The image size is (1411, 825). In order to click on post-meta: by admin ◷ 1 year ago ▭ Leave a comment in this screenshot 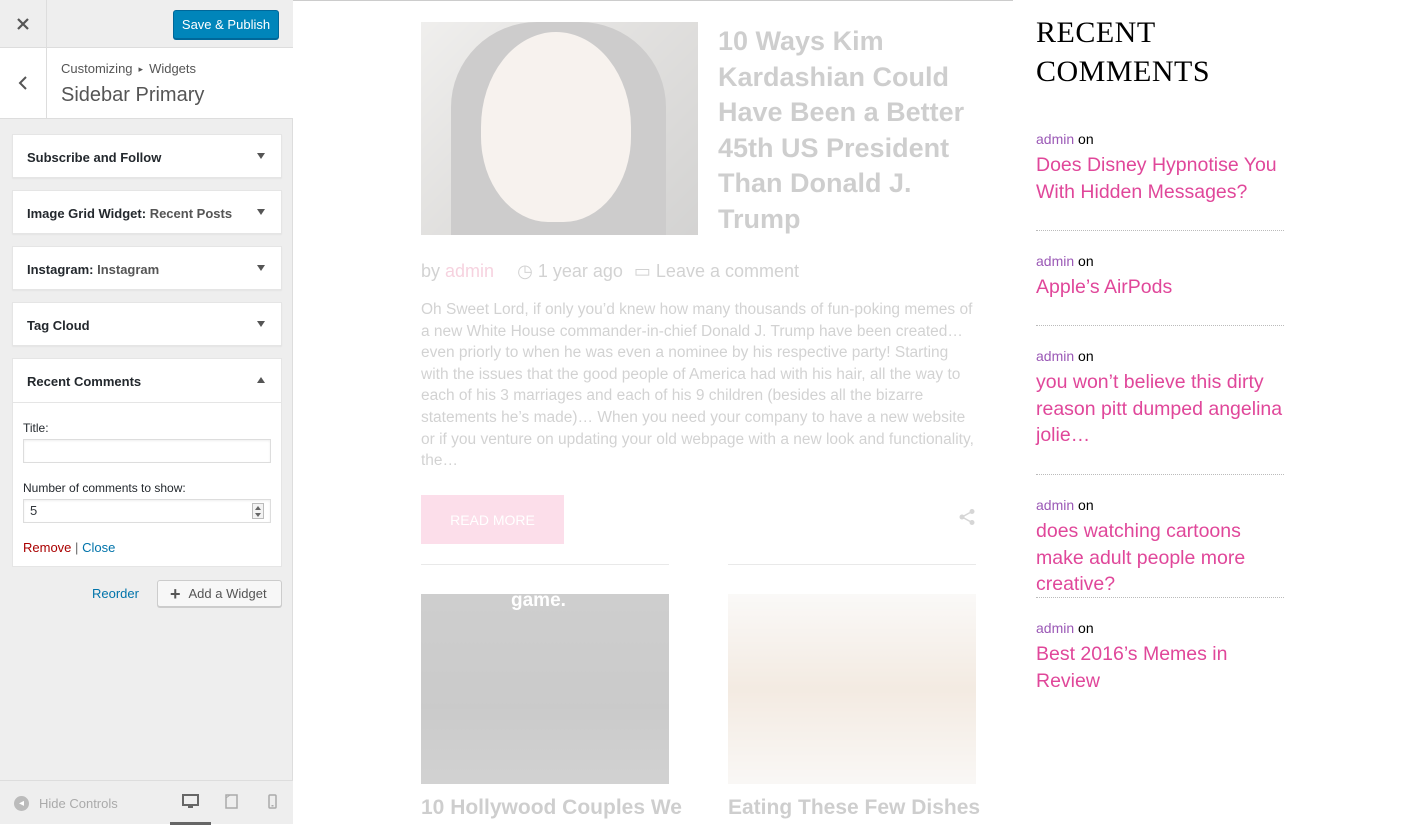, I will do `click(610, 271)`.